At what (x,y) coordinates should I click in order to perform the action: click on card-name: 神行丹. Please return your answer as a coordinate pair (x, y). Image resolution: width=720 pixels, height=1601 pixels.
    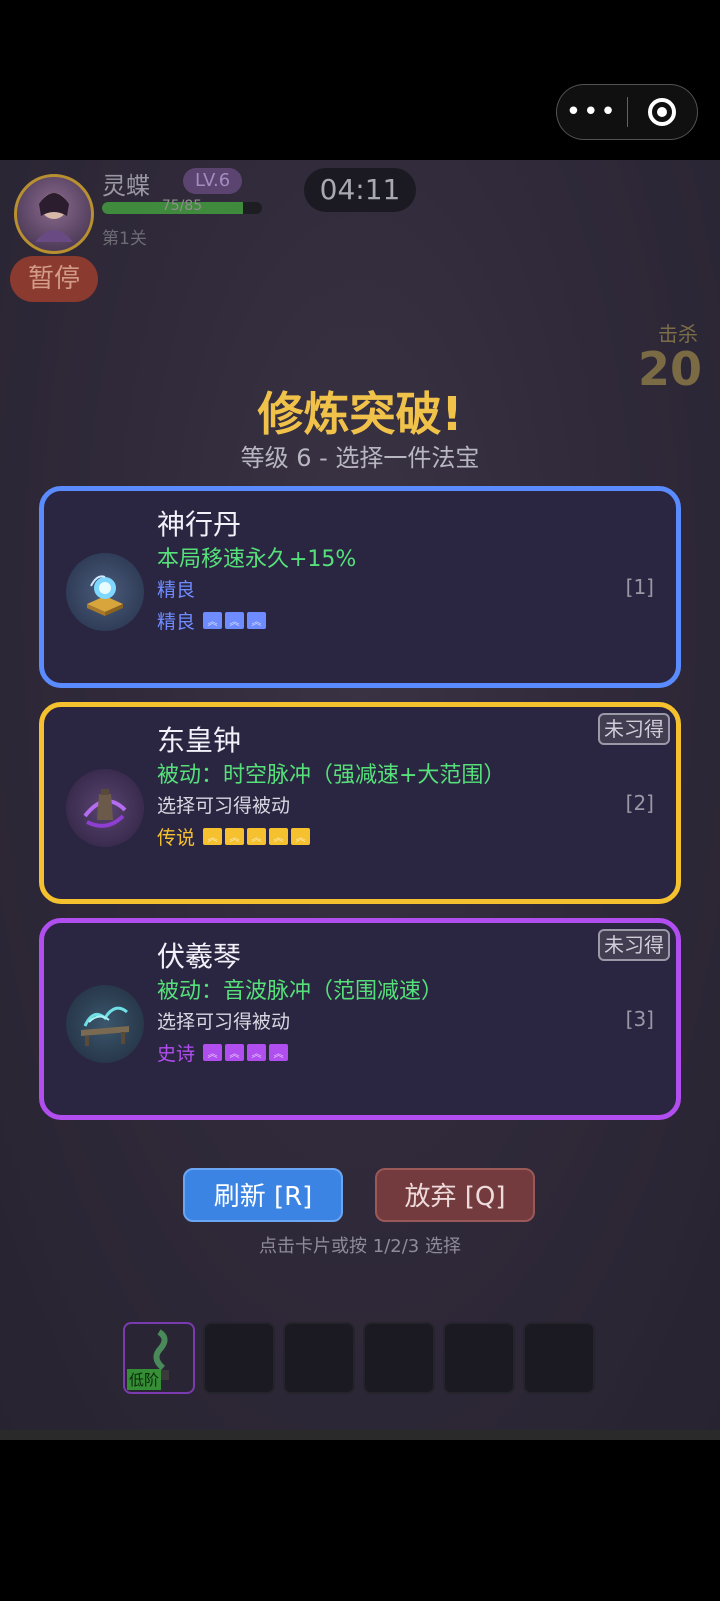
    Looking at the image, I should click on (199, 524).